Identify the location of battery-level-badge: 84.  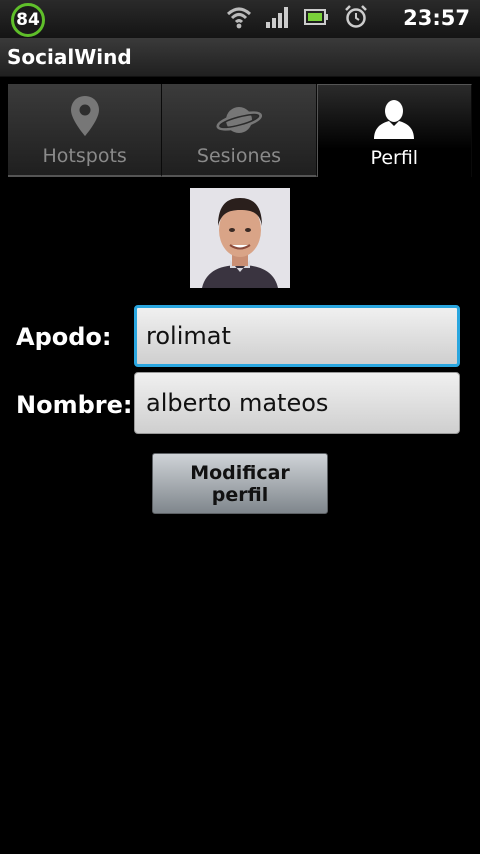
(28, 20).